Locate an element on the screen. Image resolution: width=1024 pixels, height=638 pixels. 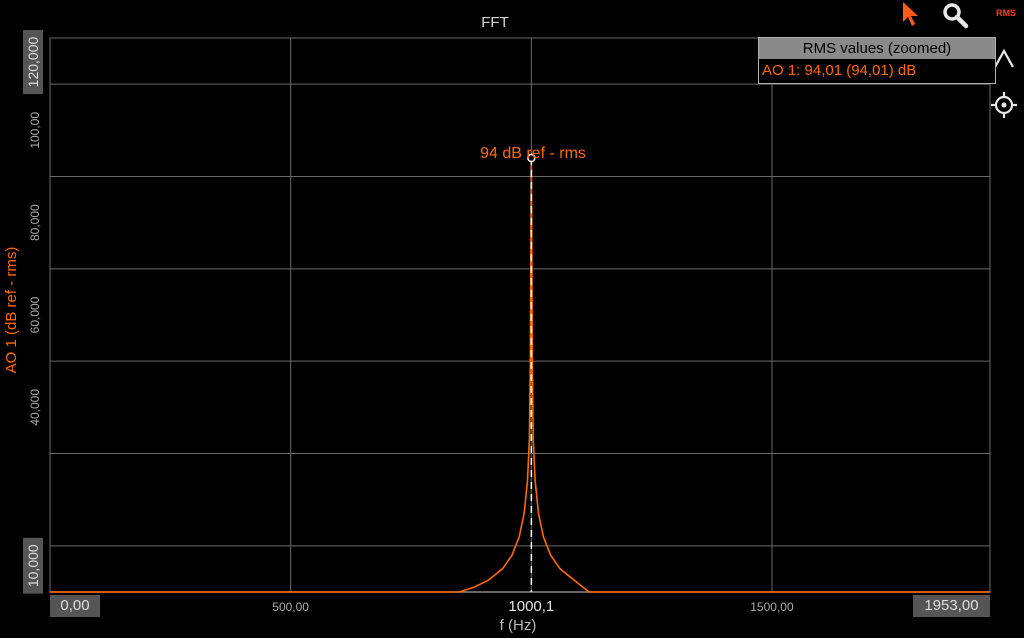
y-tick-label: 40,000 is located at coordinates (35, 407).